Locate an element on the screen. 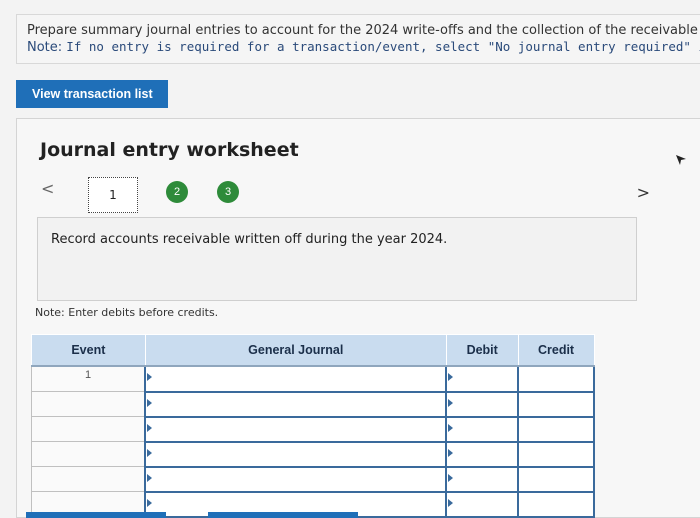 The width and height of the screenshot is (700, 518). worksheet-title: Journal entry worksheet is located at coordinates (169, 150).